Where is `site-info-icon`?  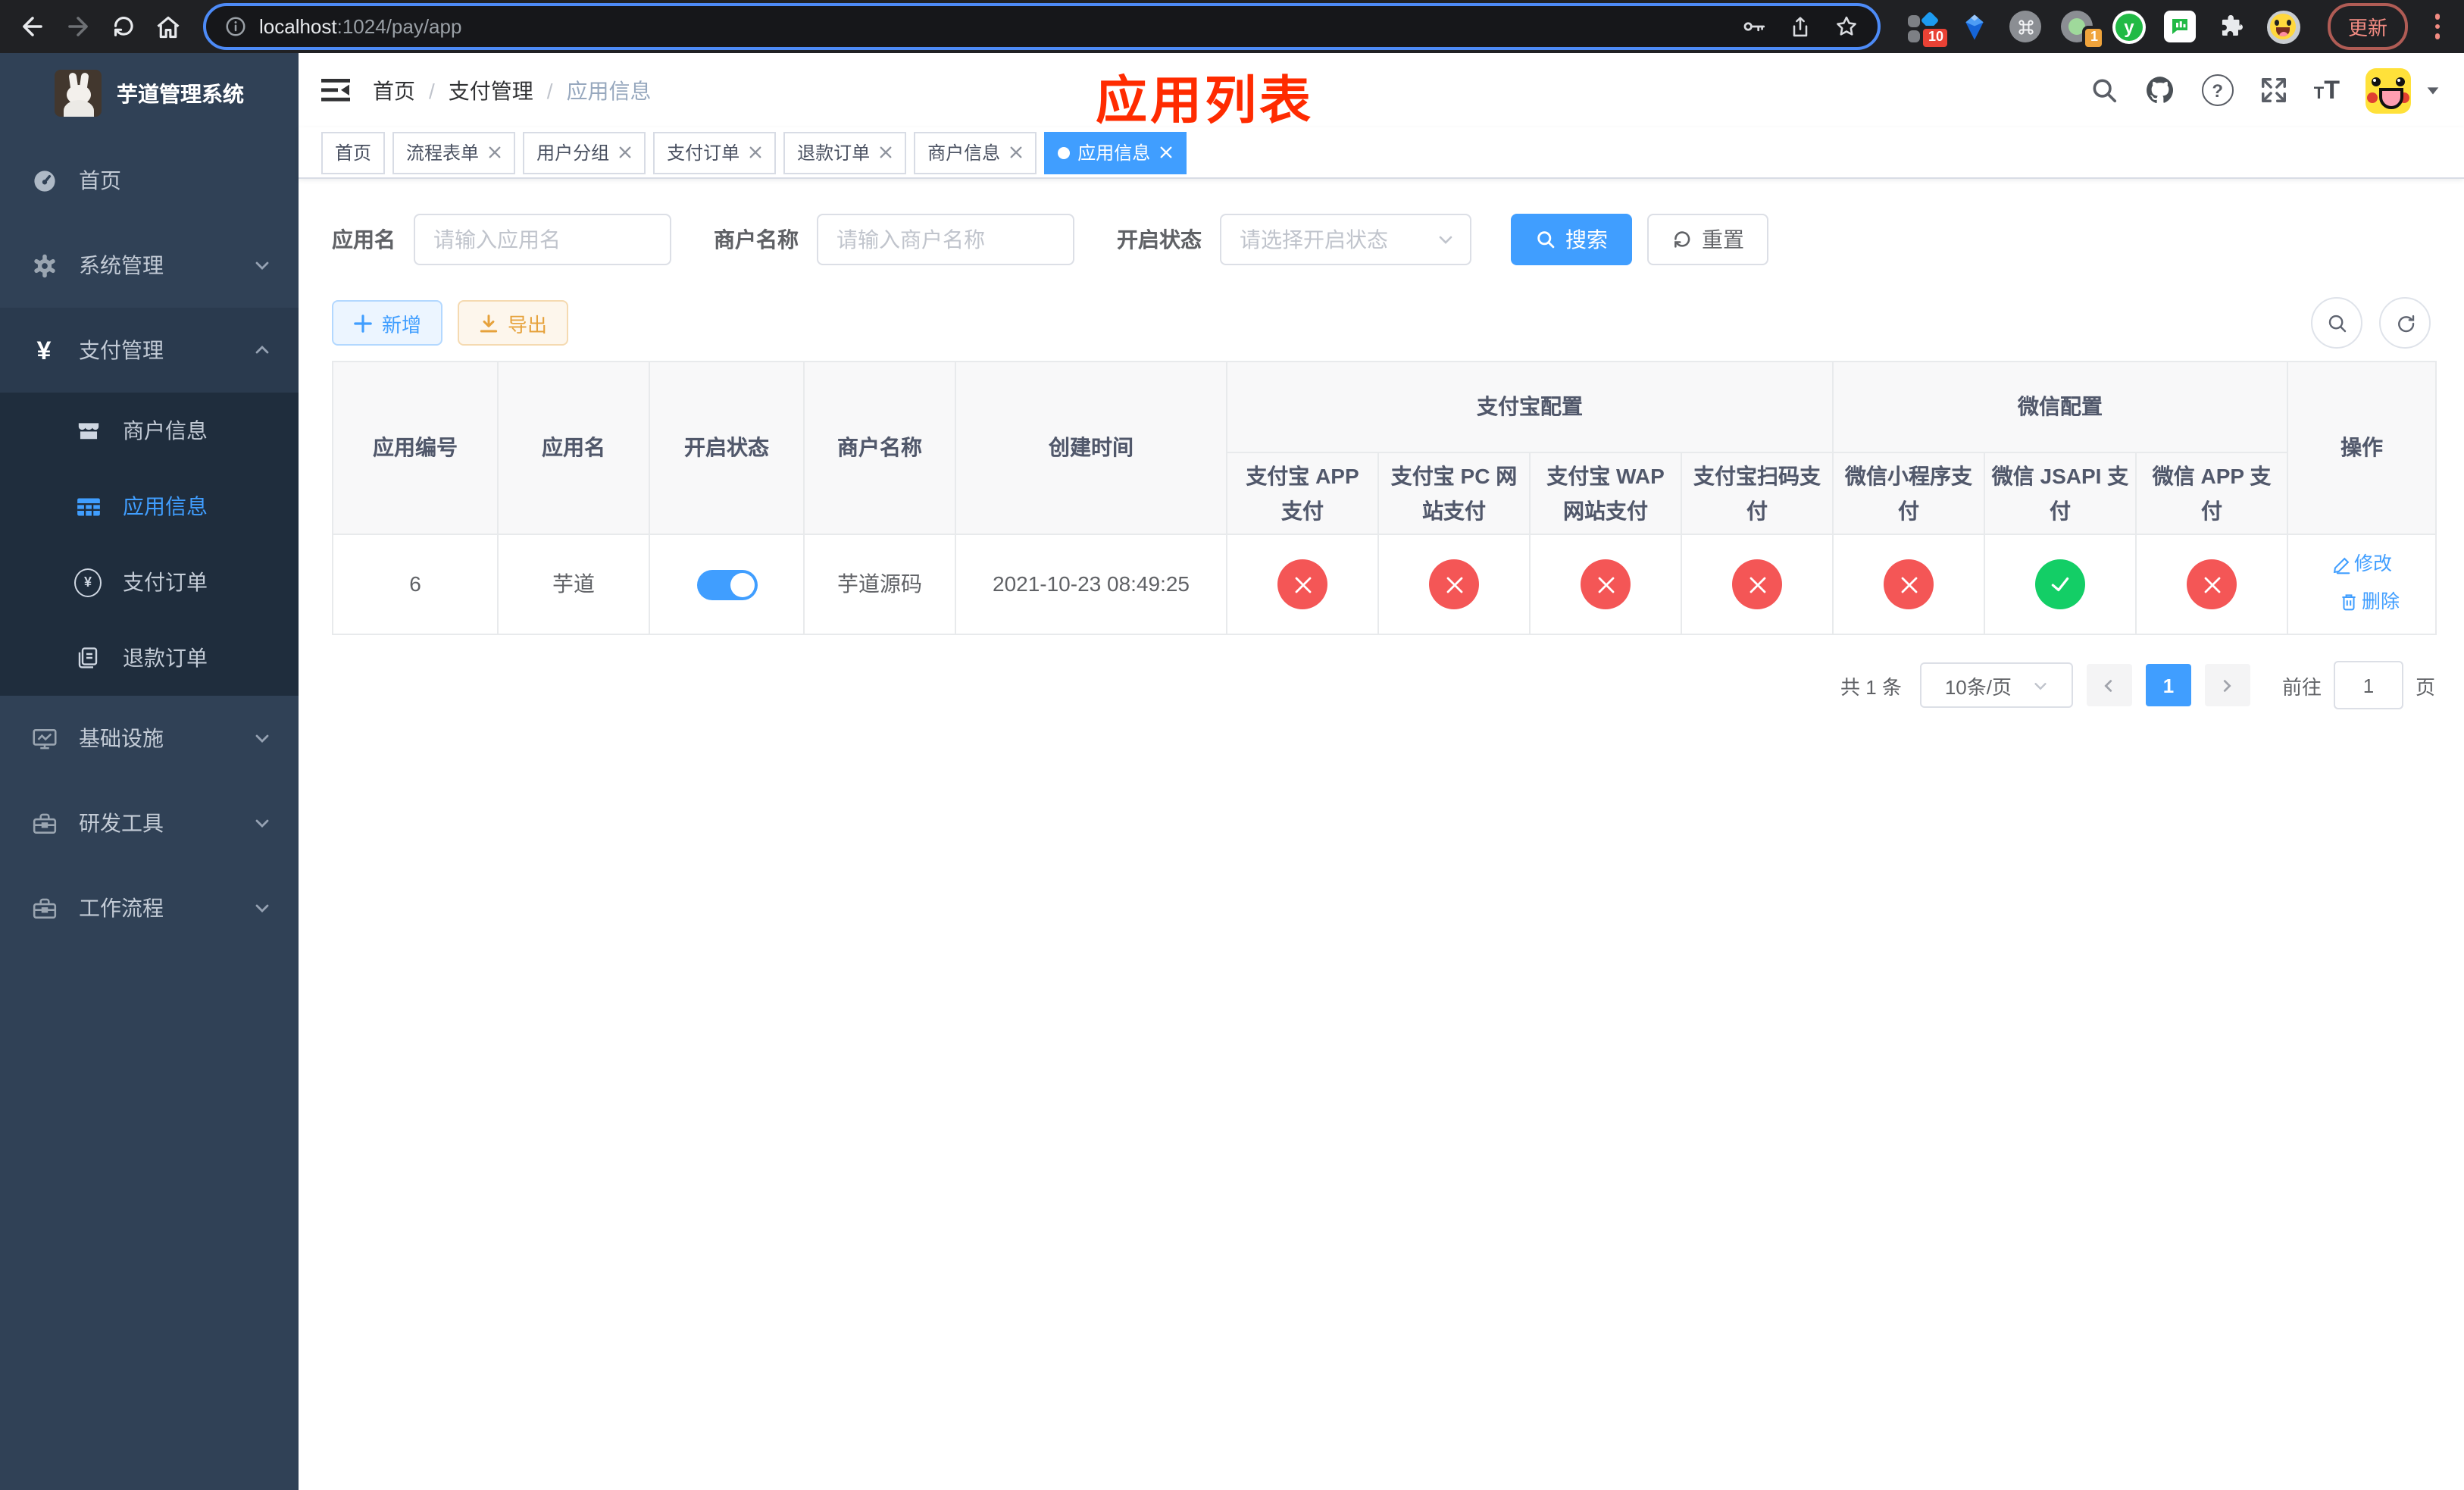
site-info-icon is located at coordinates (235, 27).